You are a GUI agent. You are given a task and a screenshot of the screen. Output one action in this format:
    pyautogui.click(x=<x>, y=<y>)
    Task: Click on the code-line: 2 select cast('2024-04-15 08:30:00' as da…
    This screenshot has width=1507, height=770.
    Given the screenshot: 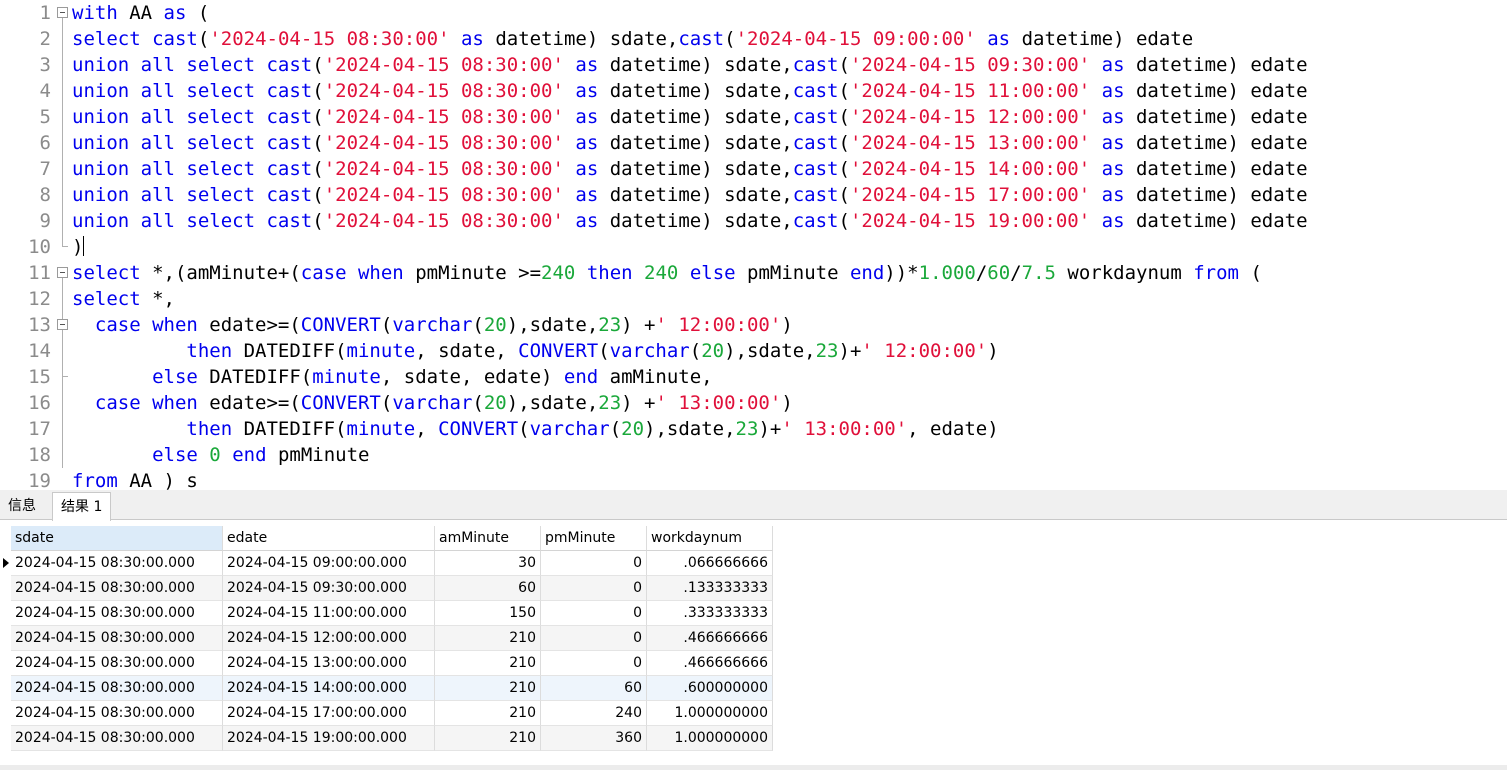 What is the action you would take?
    pyautogui.click(x=753, y=39)
    